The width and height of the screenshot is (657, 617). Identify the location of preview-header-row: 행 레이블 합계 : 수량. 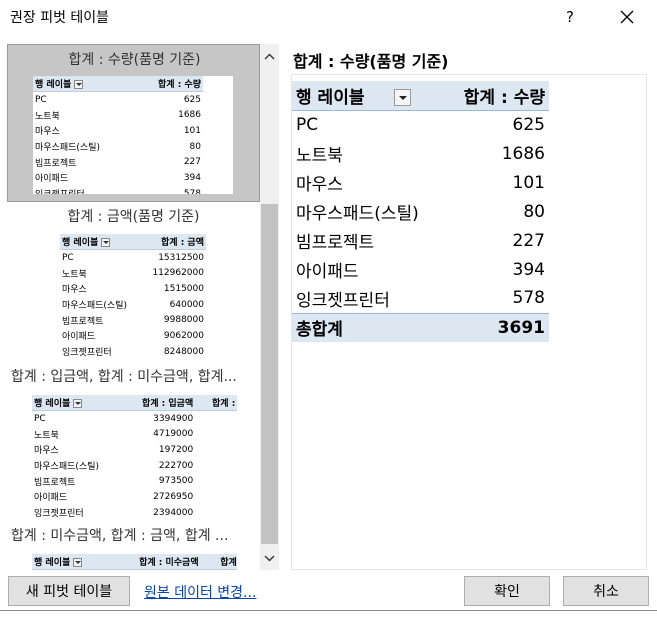
(420, 96).